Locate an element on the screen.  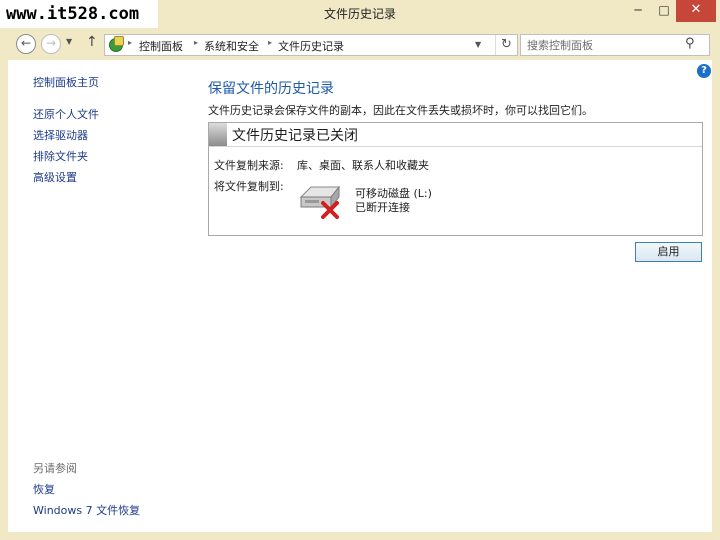
search-icon: ⚲ is located at coordinates (690, 43).